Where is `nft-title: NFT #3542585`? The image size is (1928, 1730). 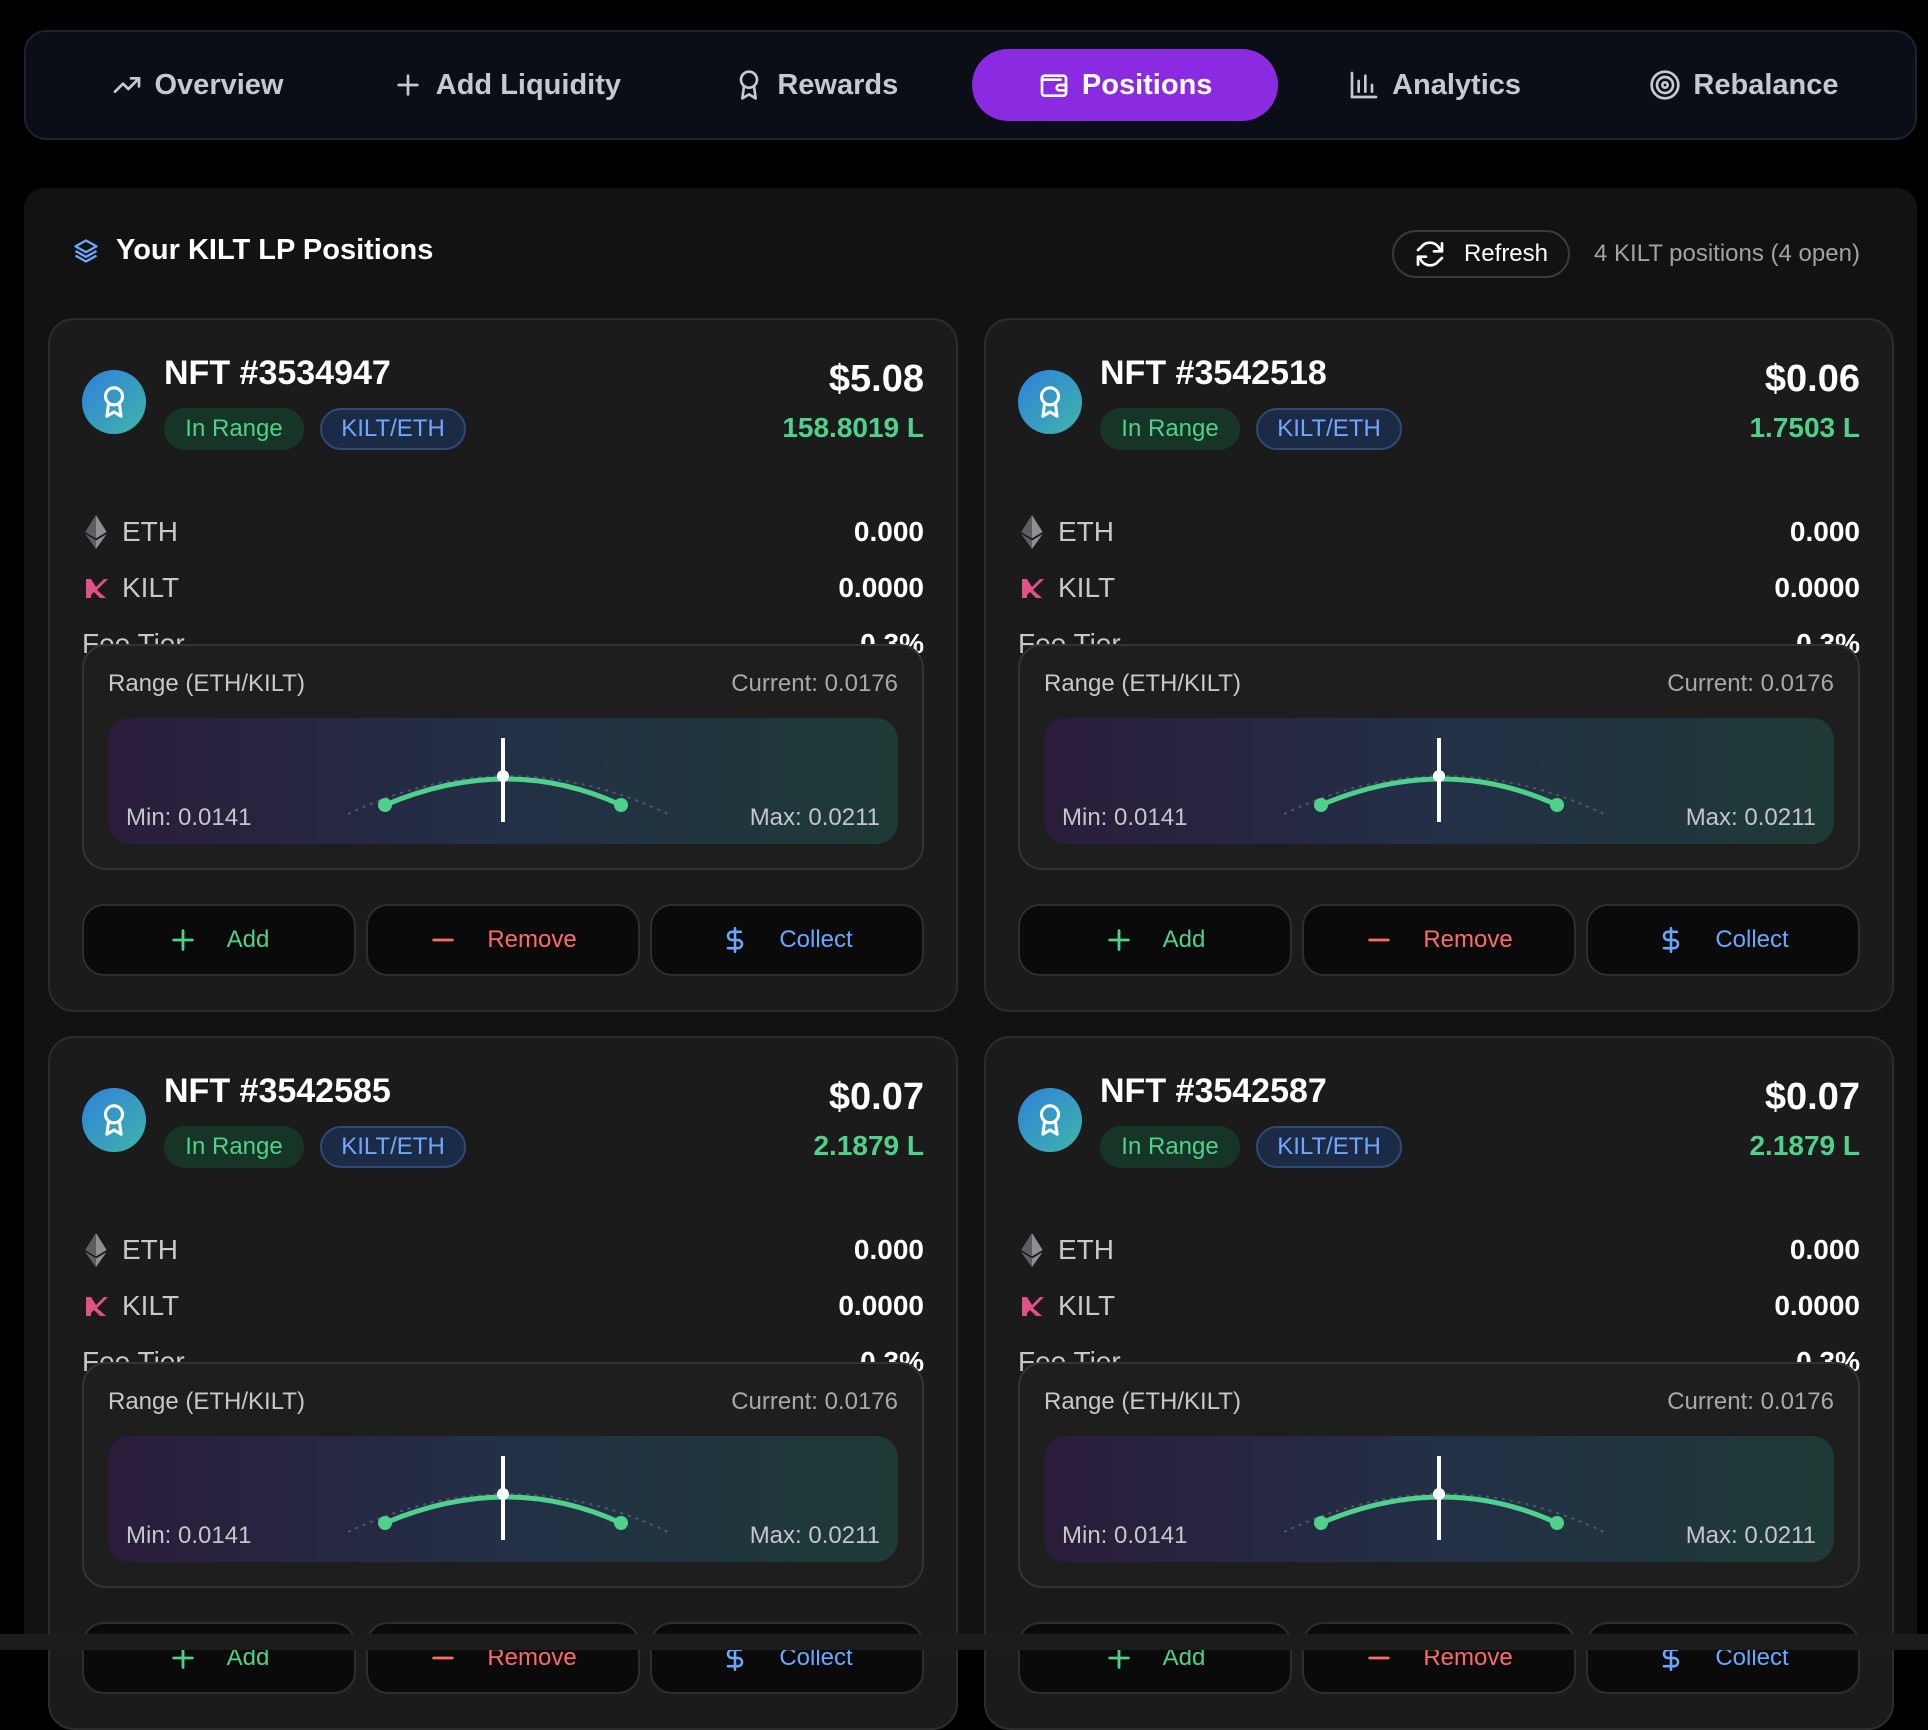
nft-title: NFT #3542585 is located at coordinates (277, 1091).